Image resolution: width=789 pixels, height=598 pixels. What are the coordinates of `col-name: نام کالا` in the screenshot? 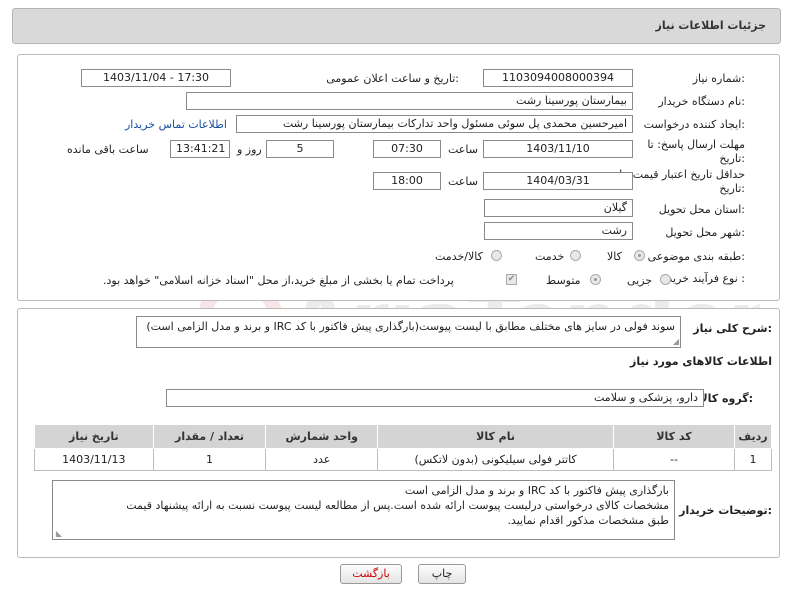 It's located at (496, 436).